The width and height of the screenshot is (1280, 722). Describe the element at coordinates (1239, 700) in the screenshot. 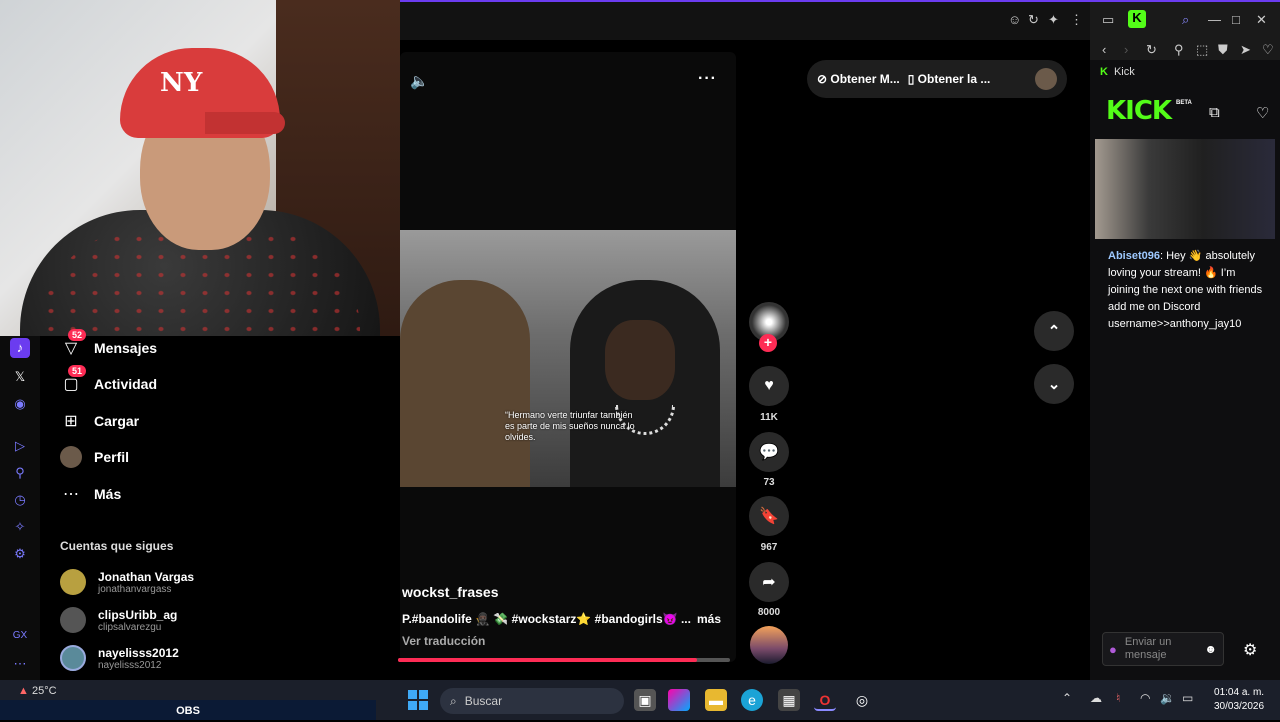

I see `clock: 01:04 a. m. 30/03/2026` at that location.